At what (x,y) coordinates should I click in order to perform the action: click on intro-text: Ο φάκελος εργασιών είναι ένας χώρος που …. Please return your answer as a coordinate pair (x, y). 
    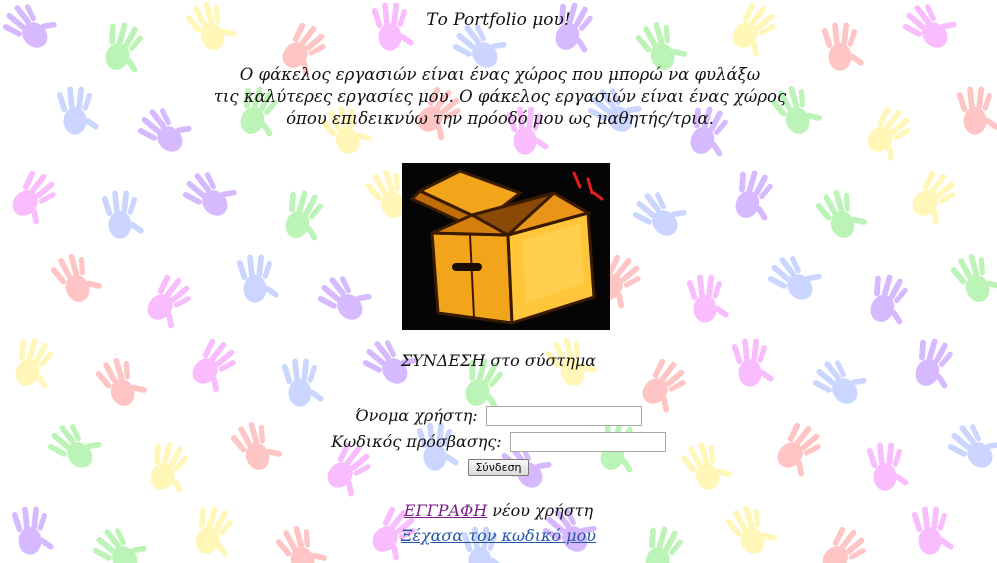
    Looking at the image, I should click on (500, 97).